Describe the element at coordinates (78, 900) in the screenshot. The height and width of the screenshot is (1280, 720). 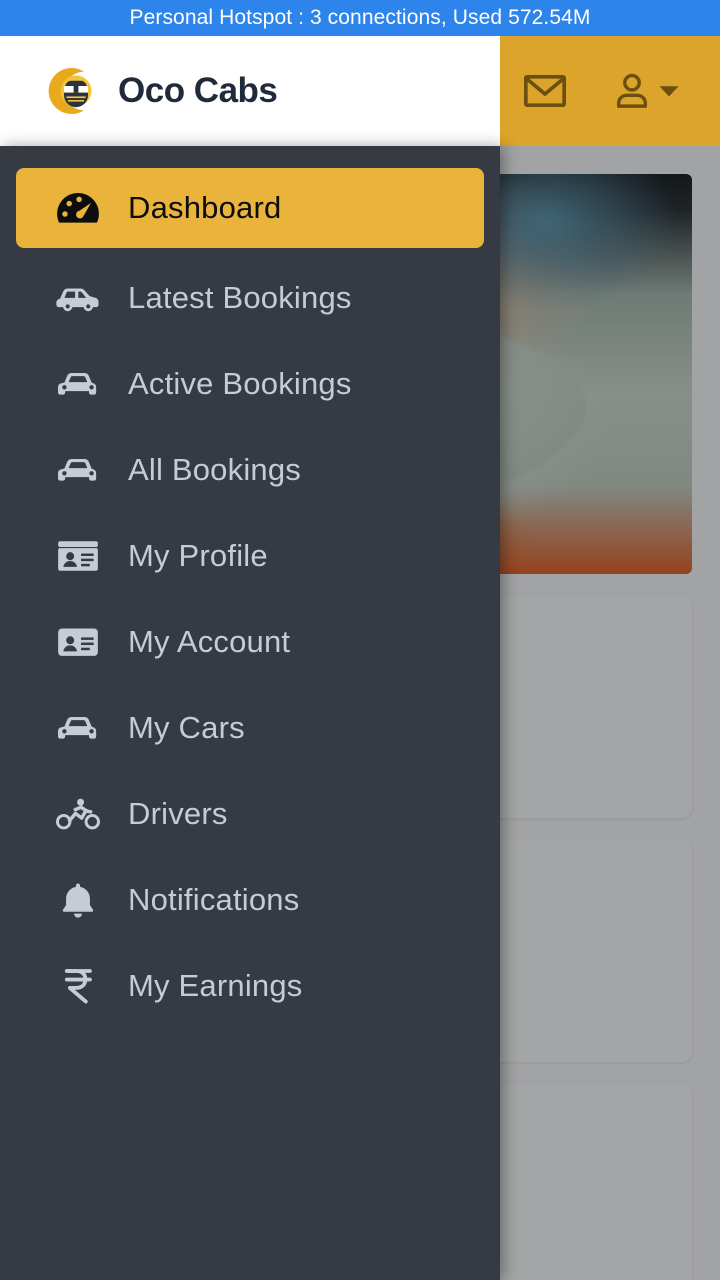
I see `bell-icon` at that location.